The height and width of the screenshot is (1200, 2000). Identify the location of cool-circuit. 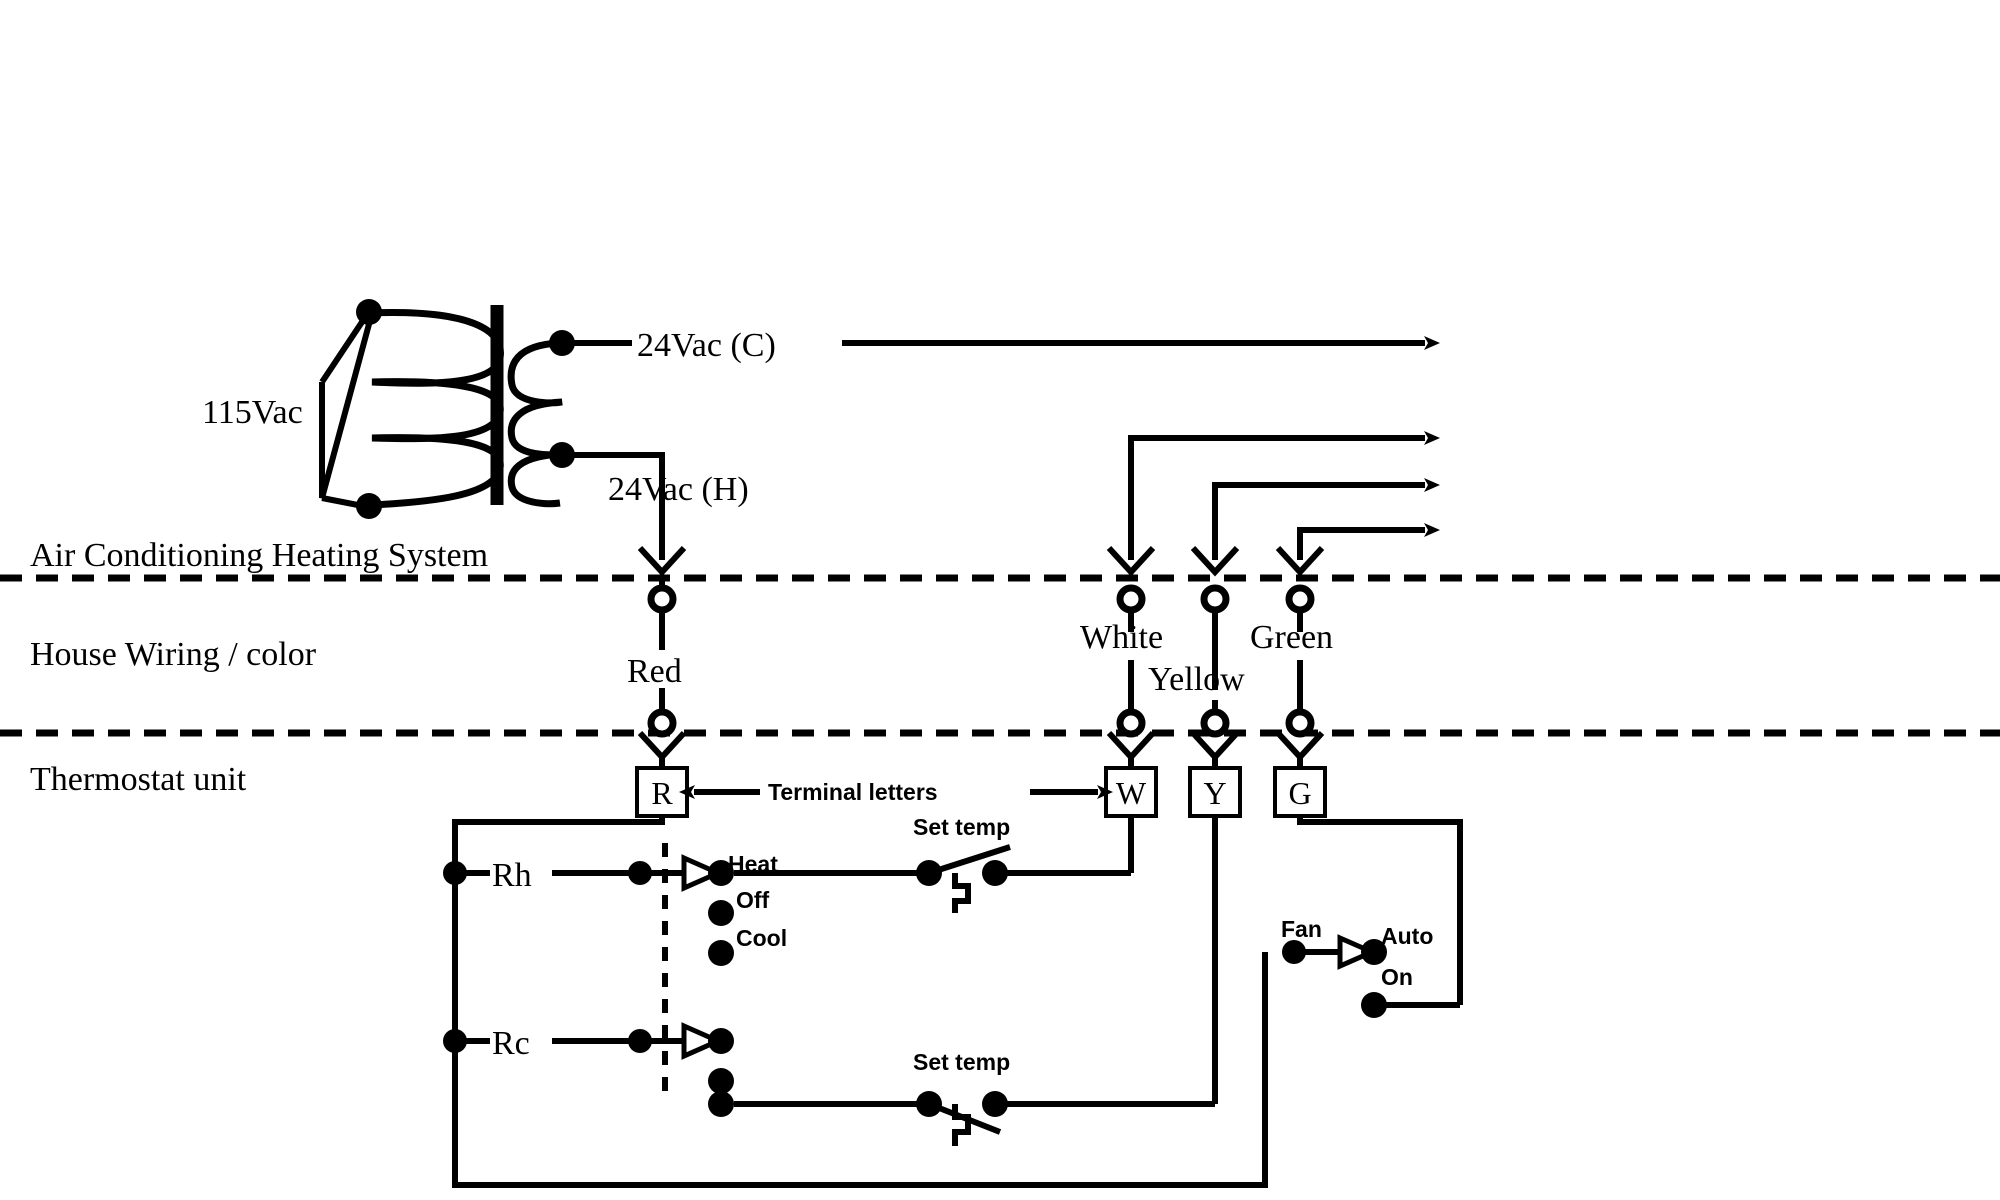
(976, 981).